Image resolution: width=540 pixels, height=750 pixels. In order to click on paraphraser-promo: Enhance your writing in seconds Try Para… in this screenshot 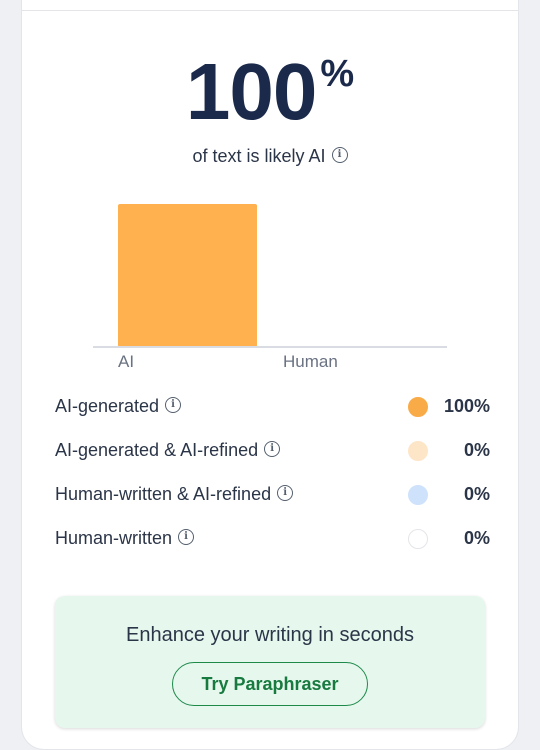, I will do `click(270, 662)`.